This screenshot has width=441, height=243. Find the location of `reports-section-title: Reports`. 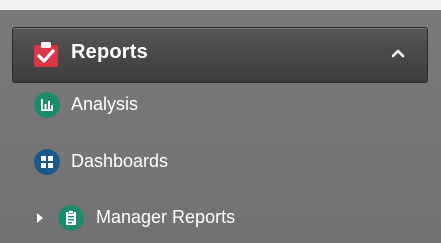

reports-section-title: Reports is located at coordinates (109, 52).